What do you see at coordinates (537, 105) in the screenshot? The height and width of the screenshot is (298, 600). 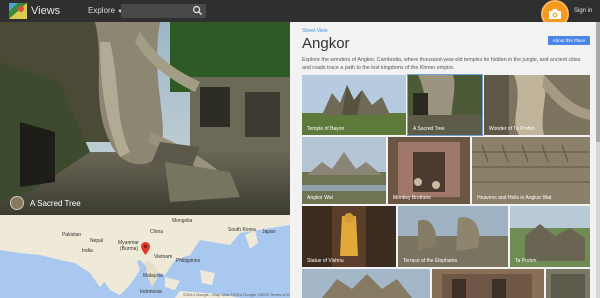 I see `photo-tile: Wonder of Ta Prohm` at bounding box center [537, 105].